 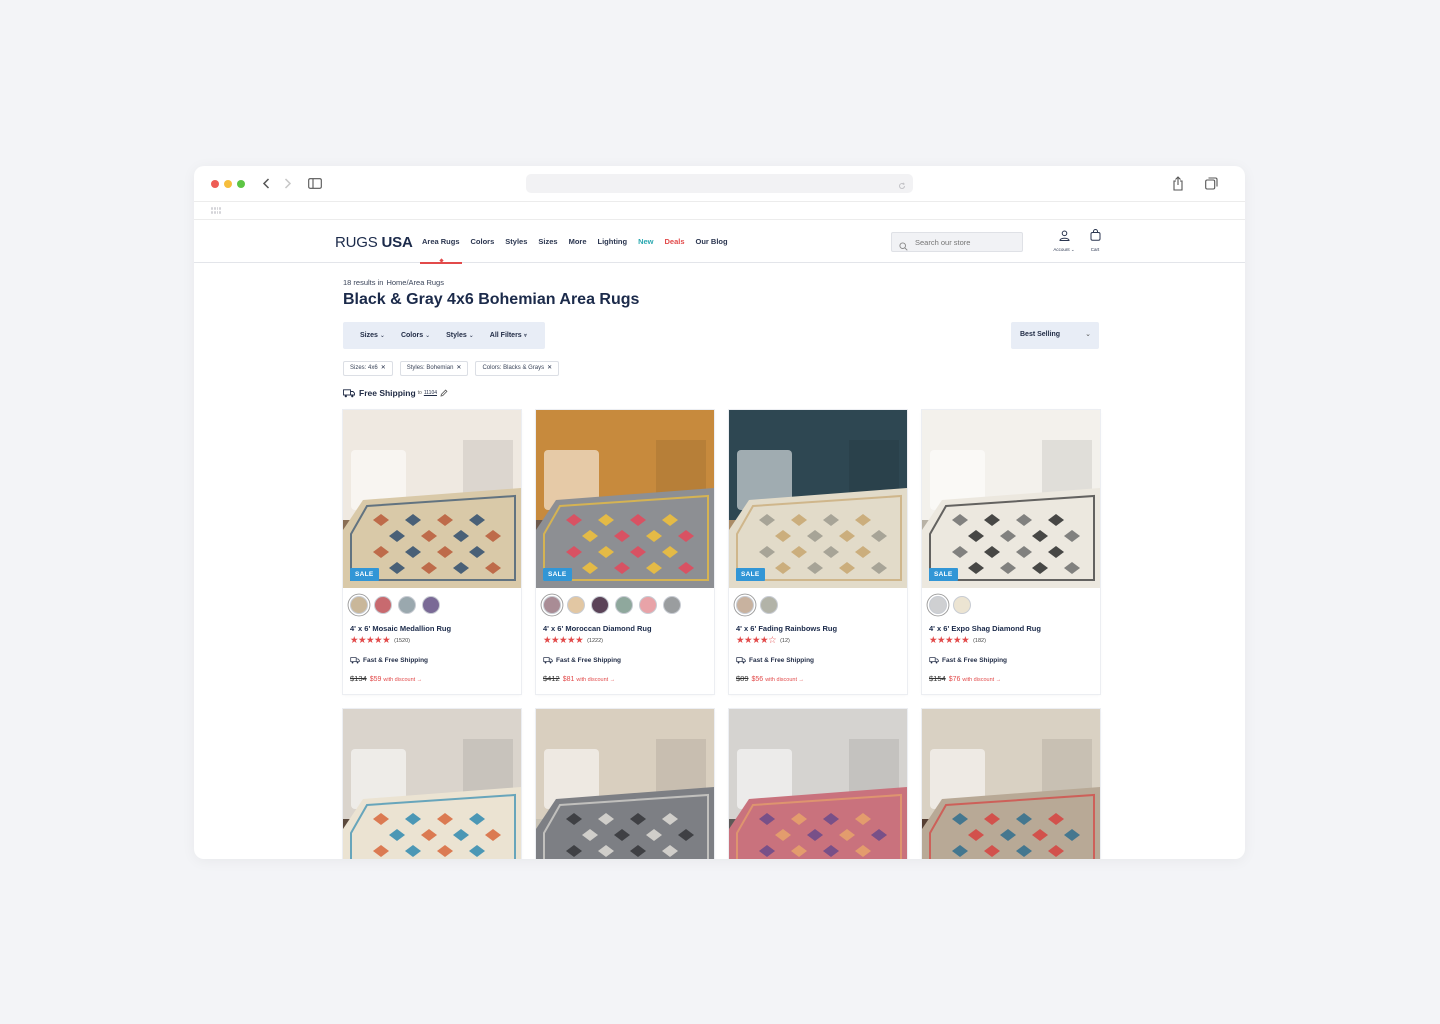 What do you see at coordinates (441, 242) in the screenshot?
I see `nav-item-area-rugs: Area Rugs` at bounding box center [441, 242].